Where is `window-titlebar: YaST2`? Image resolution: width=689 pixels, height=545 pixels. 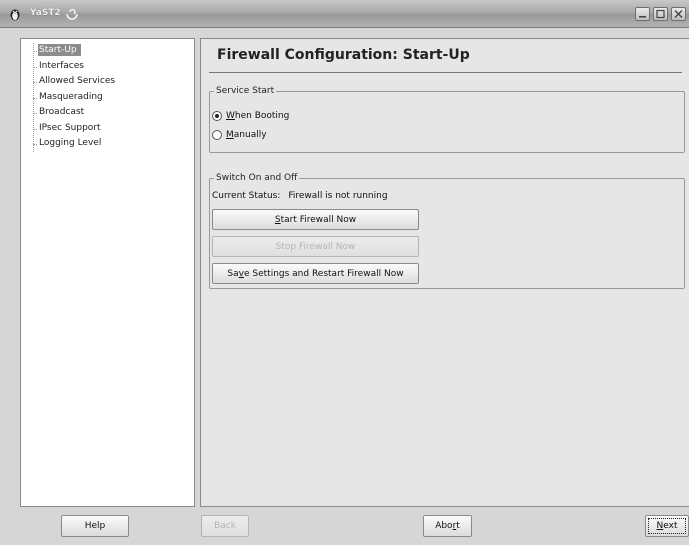 window-titlebar: YaST2 is located at coordinates (344, 14).